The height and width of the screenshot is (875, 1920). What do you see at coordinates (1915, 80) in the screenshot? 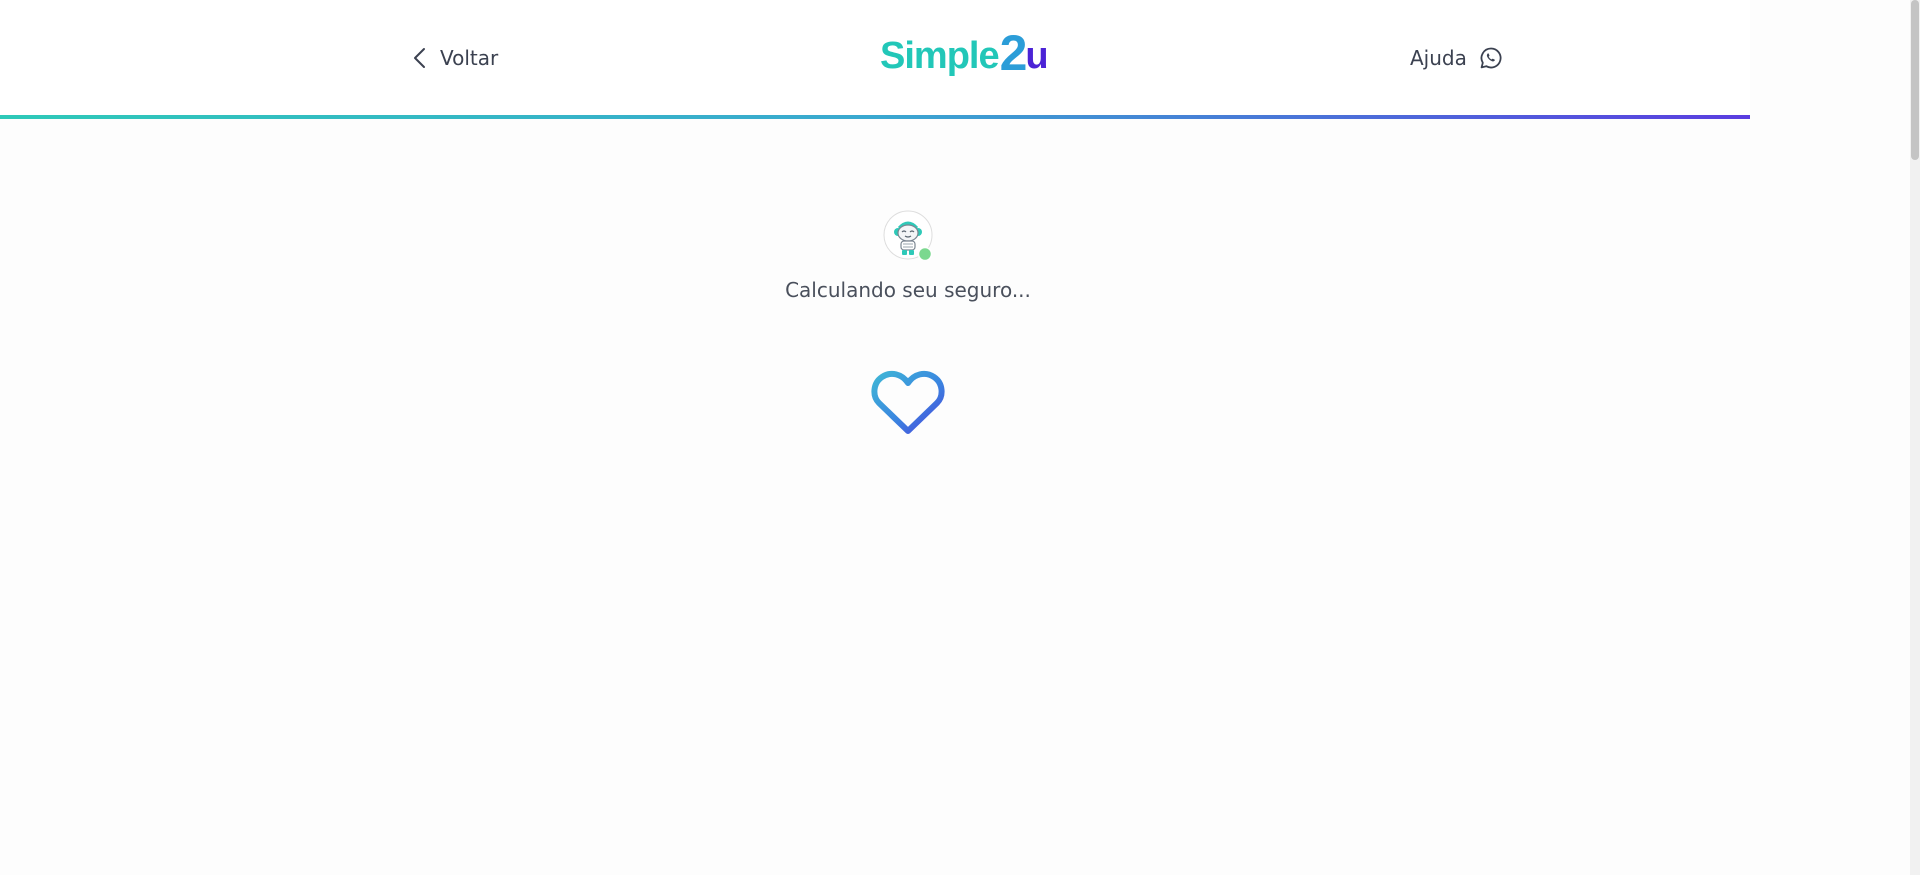
I see `scrollbar-thumb` at bounding box center [1915, 80].